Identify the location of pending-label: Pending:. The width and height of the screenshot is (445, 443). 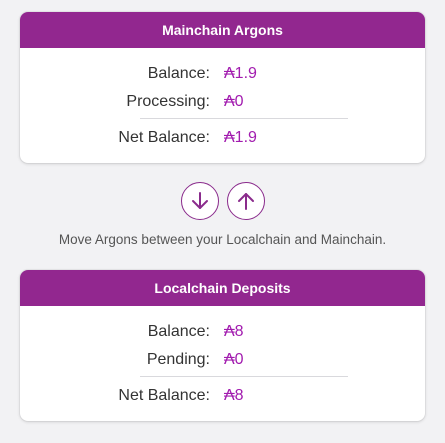
(178, 359).